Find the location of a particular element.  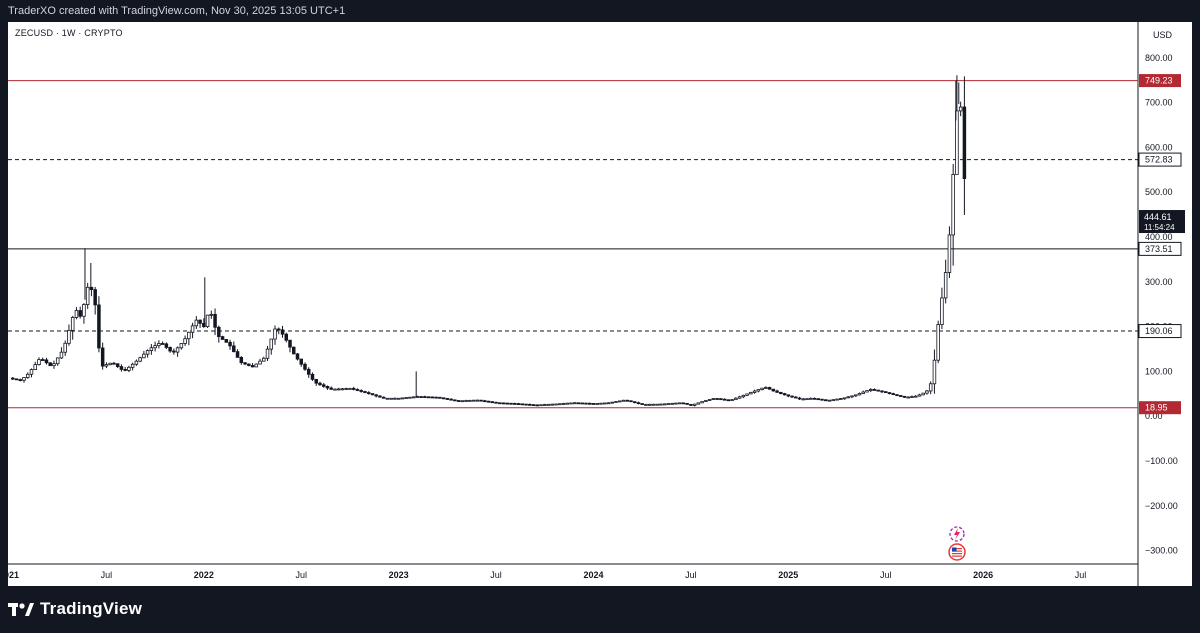

price-tick-label: 400.00 is located at coordinates (1159, 237).